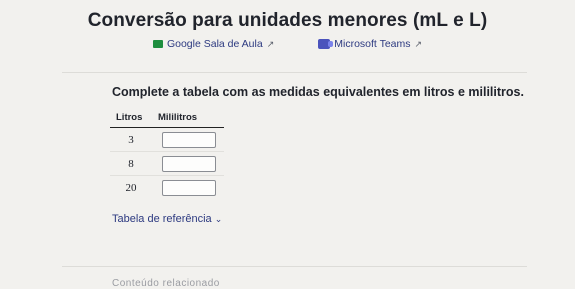 Image resolution: width=575 pixels, height=289 pixels. What do you see at coordinates (326, 44) in the screenshot?
I see `microsoft-teams-icon` at bounding box center [326, 44].